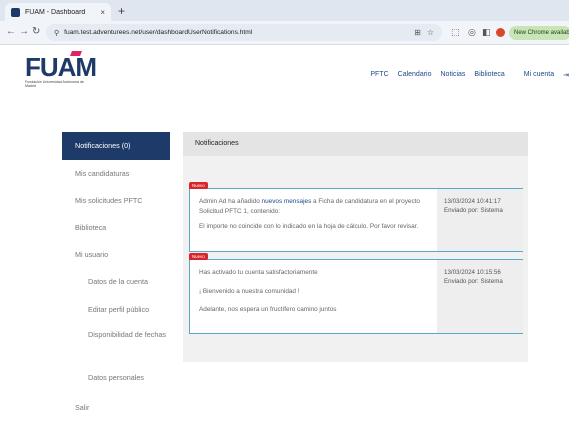 The image size is (569, 425). Describe the element at coordinates (415, 75) in the screenshot. I see `nav-calendario: Calendario` at that location.